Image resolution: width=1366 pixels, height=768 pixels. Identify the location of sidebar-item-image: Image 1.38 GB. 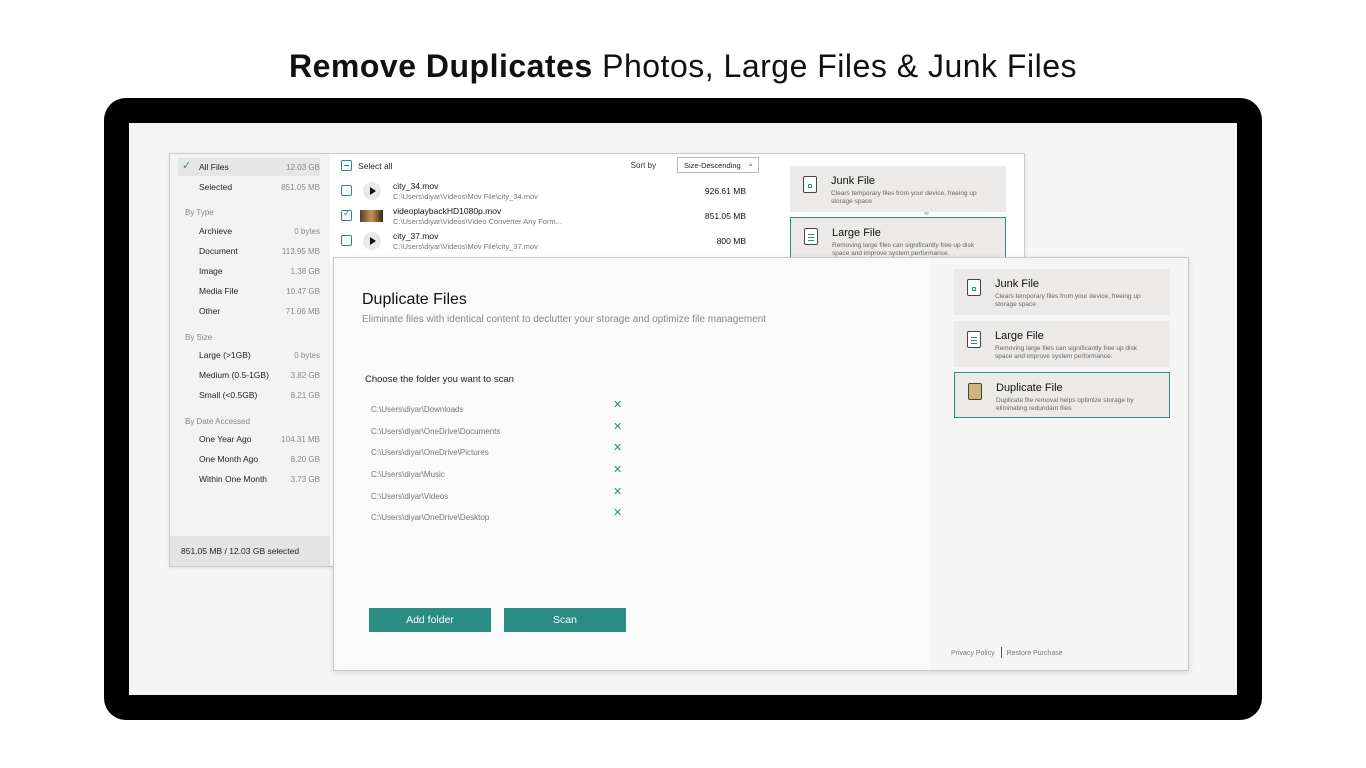
(249, 271).